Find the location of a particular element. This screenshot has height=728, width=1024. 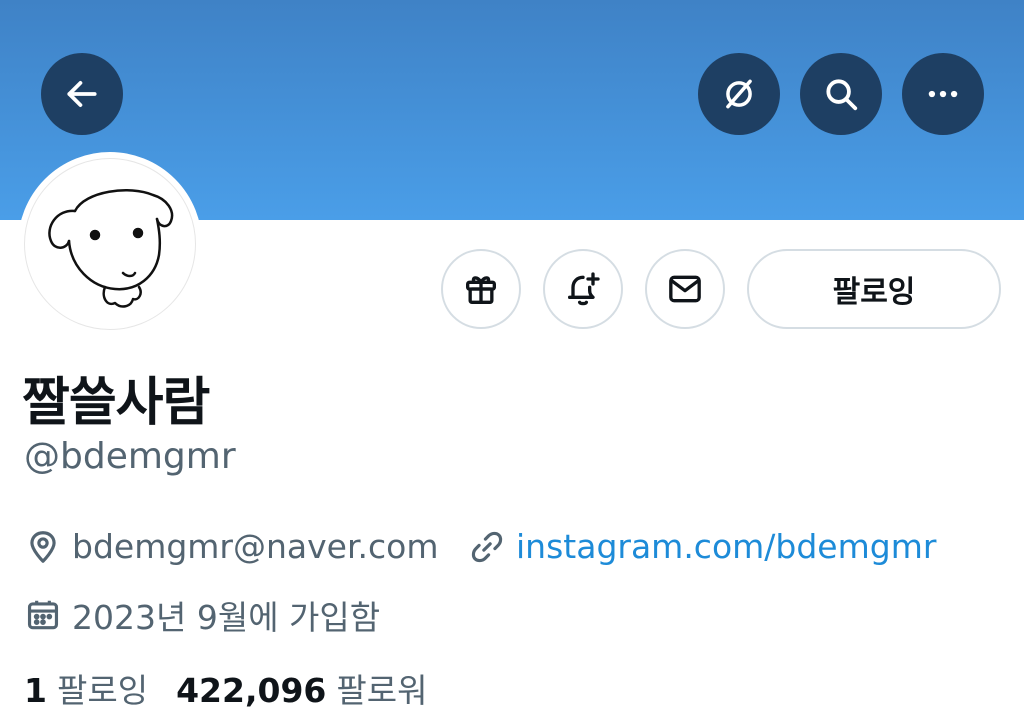

more-button is located at coordinates (943, 94).